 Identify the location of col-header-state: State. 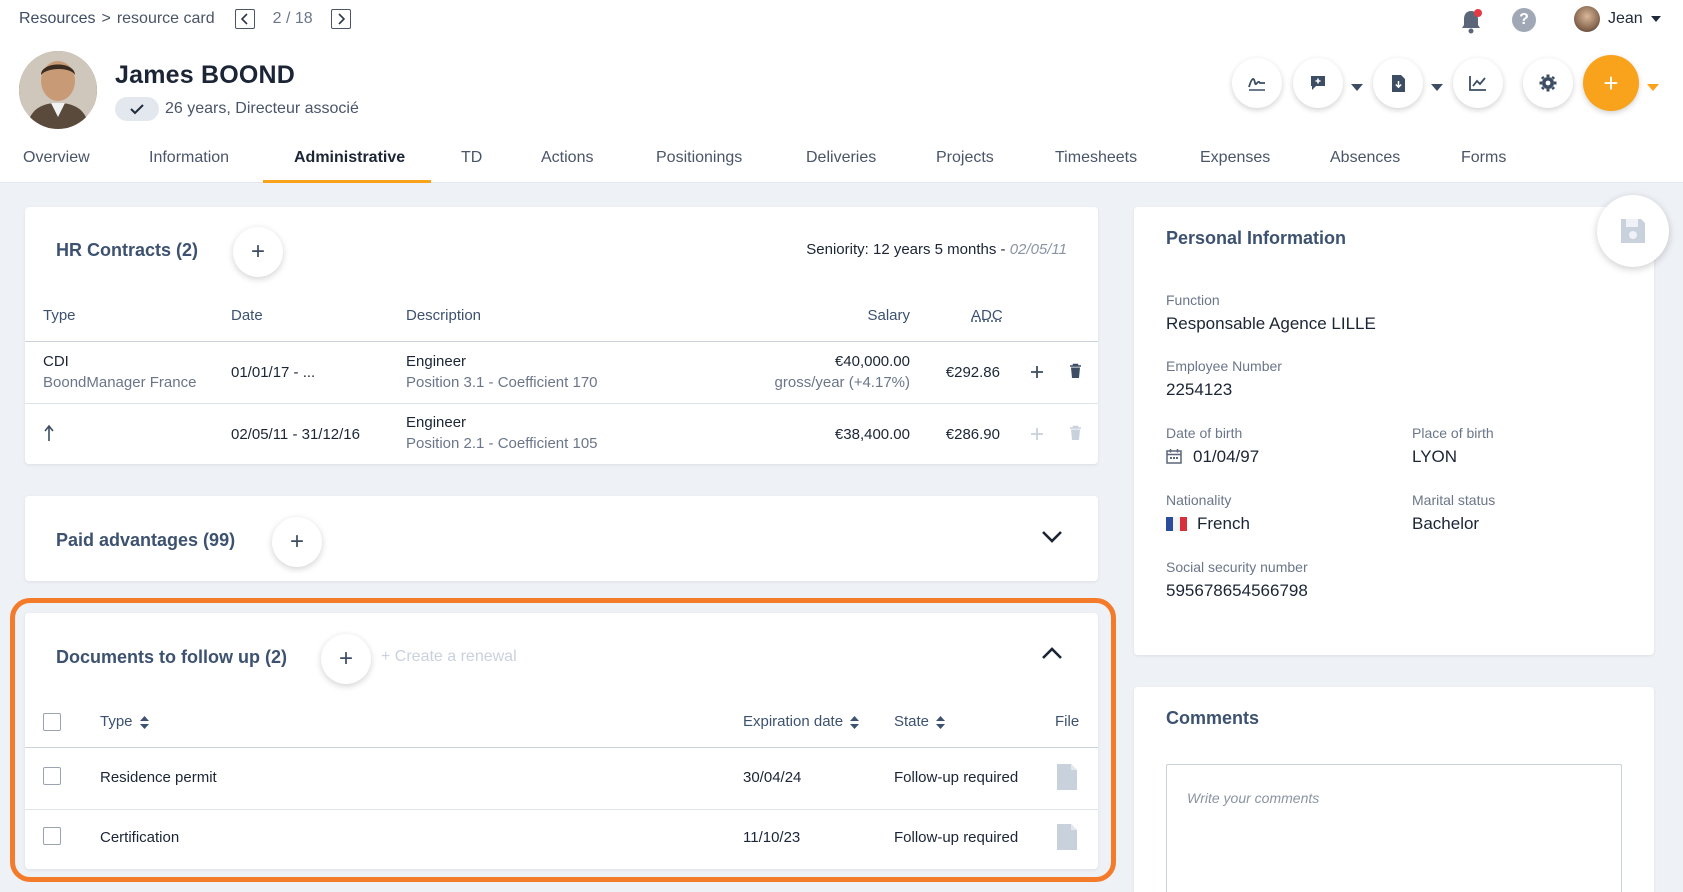
(920, 721).